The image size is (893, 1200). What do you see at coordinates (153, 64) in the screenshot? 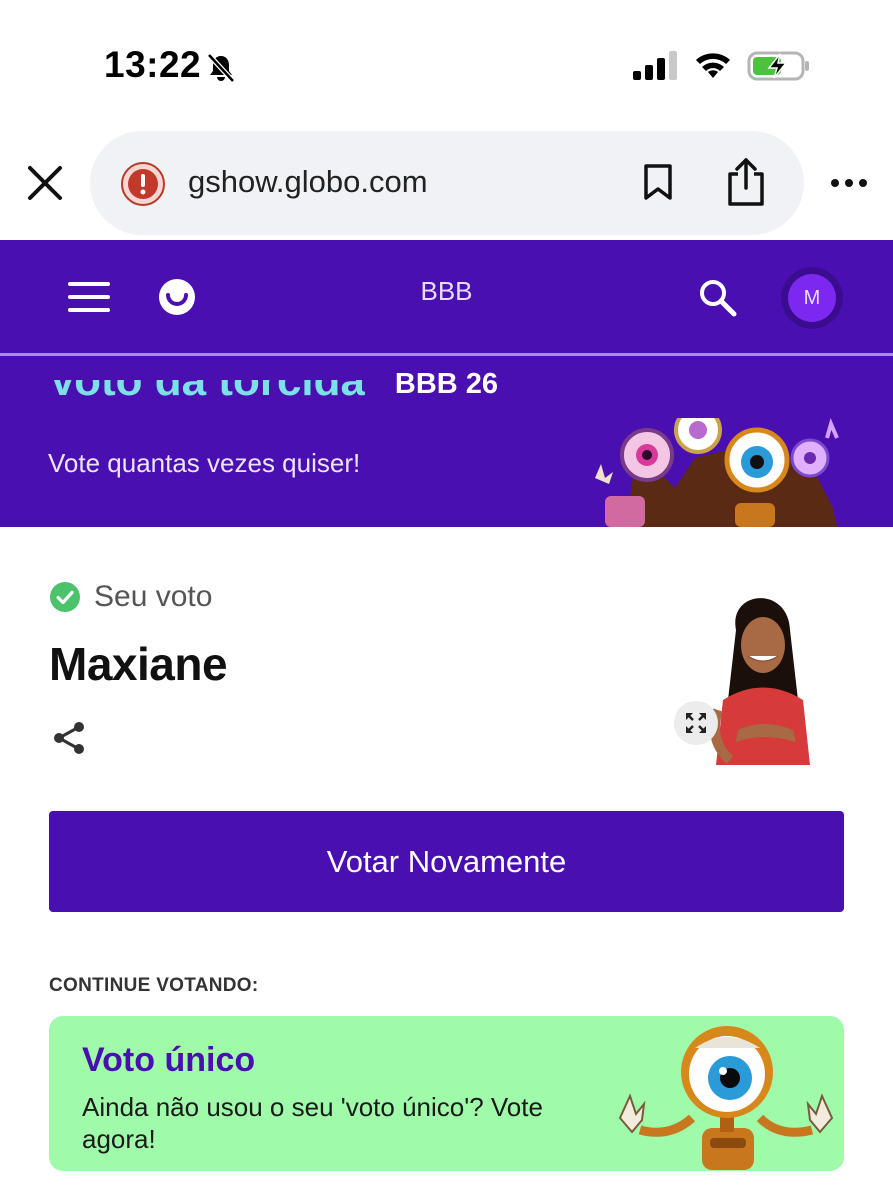
I see `status-time: 13:22` at bounding box center [153, 64].